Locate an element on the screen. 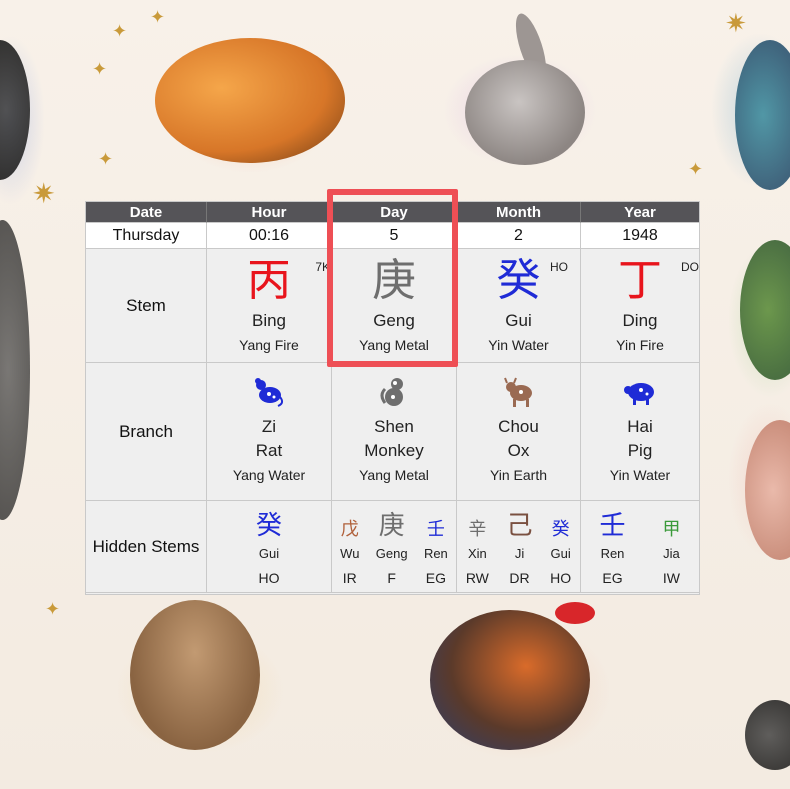 The width and height of the screenshot is (790, 789). hidden-stem: 戊 Wu IR is located at coordinates (349, 546).